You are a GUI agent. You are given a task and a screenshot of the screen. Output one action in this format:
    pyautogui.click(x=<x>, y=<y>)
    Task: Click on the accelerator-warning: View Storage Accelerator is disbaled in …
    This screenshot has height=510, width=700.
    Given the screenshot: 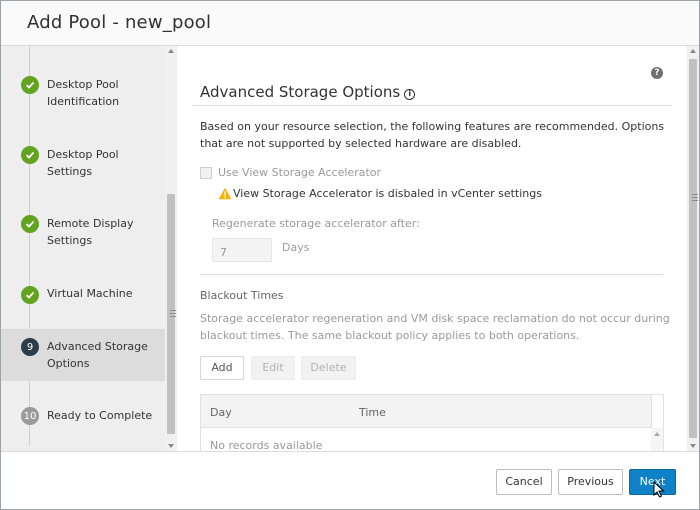 What is the action you would take?
    pyautogui.click(x=380, y=193)
    